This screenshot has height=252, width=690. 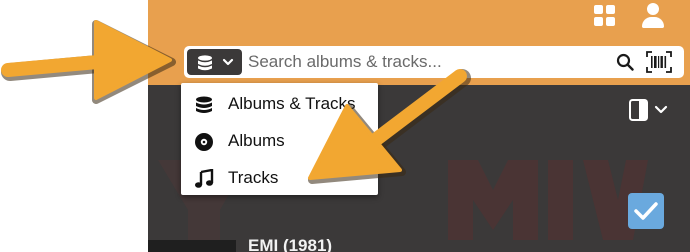 I want to click on album-thumbnail, so click(x=192, y=246).